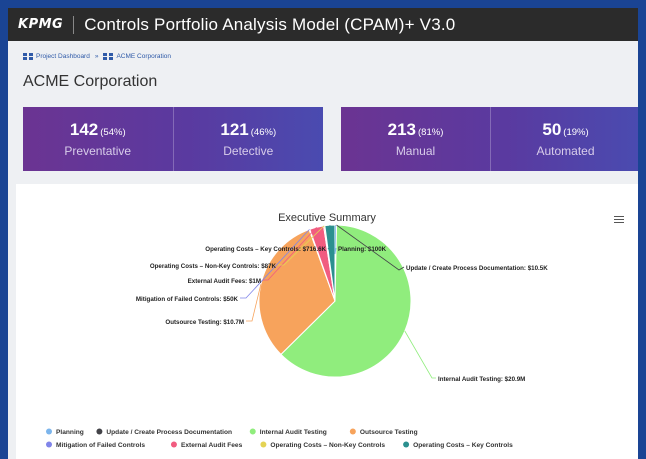 The height and width of the screenshot is (459, 646). I want to click on stat-manual: 213 (81%) Manual, so click(415, 139).